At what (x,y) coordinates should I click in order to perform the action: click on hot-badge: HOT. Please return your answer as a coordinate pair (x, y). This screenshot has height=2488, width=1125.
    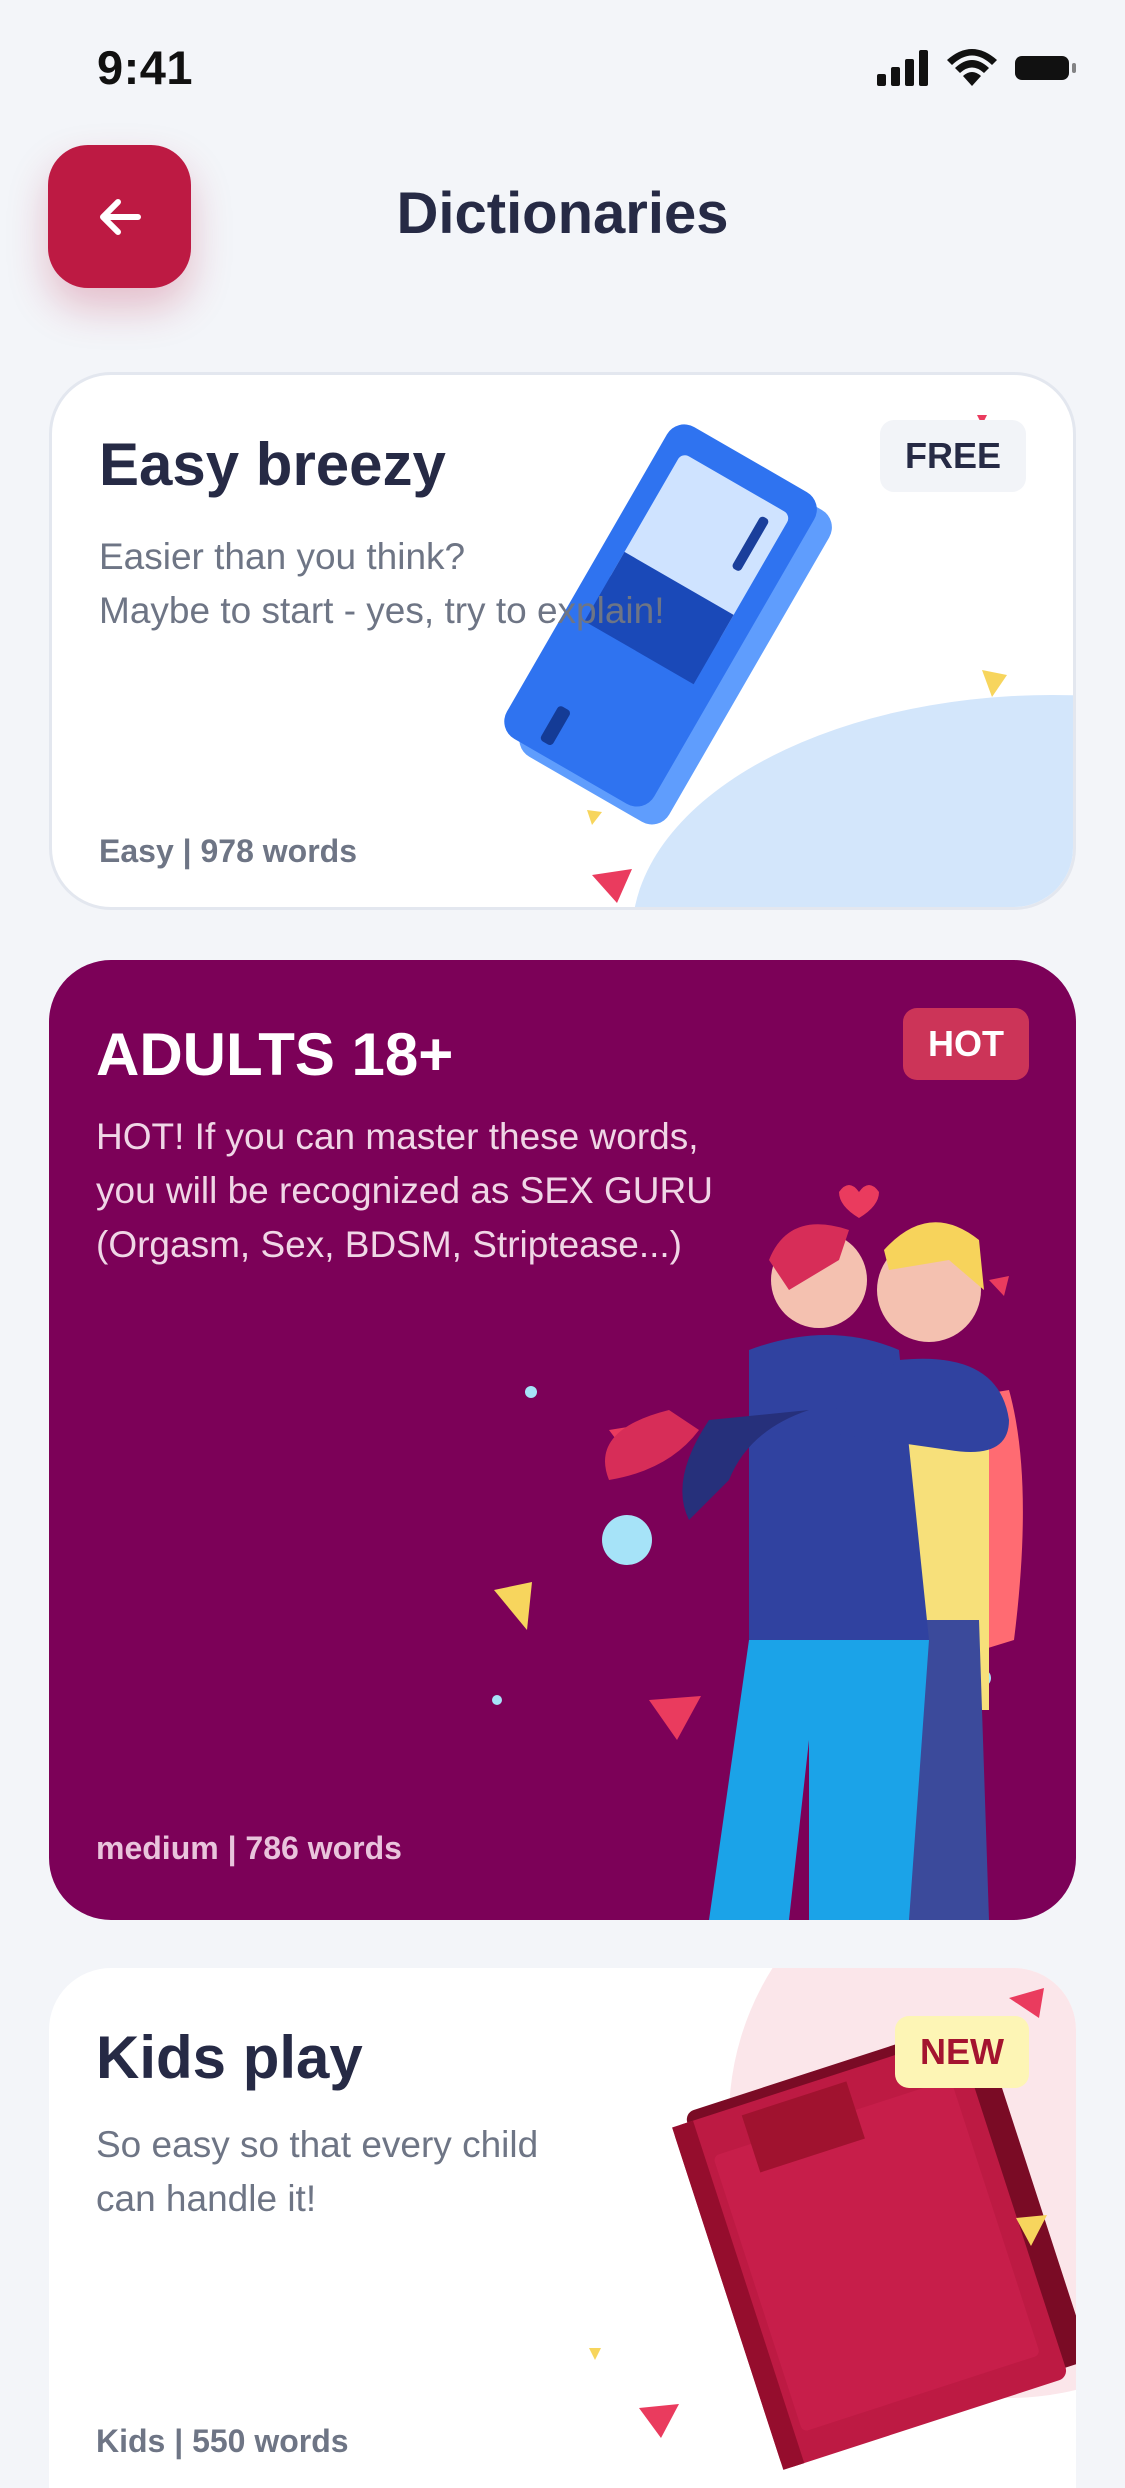
    Looking at the image, I should click on (966, 1044).